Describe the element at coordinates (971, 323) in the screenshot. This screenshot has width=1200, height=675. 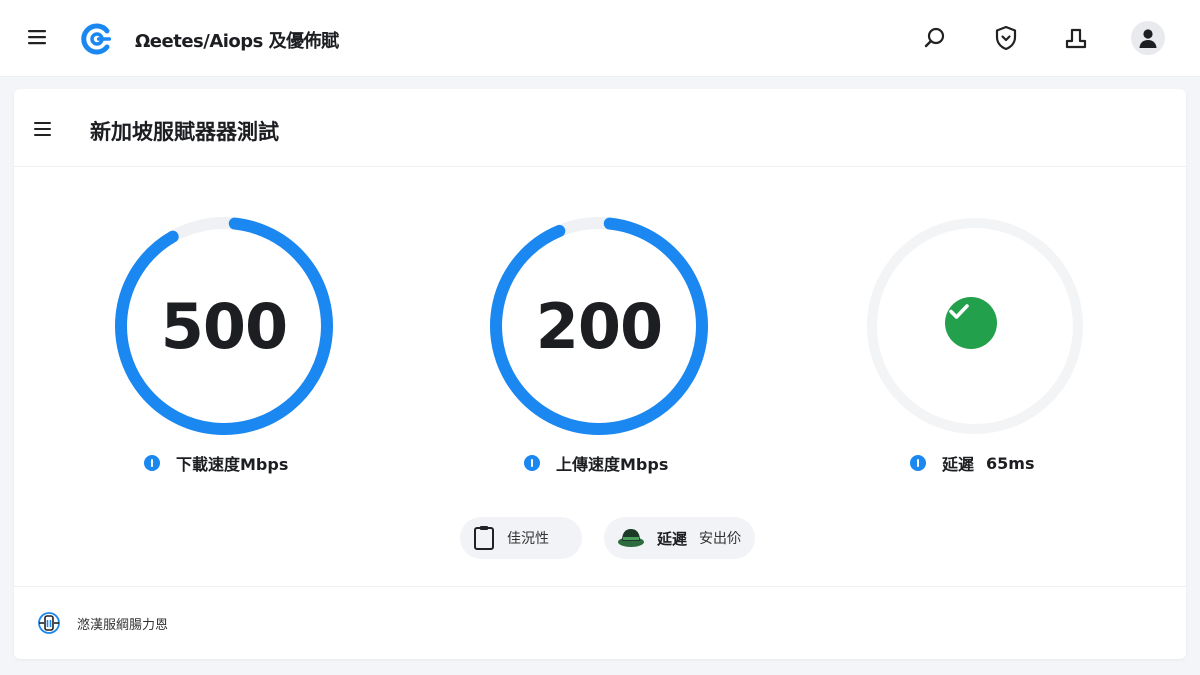
I see `check-icon` at that location.